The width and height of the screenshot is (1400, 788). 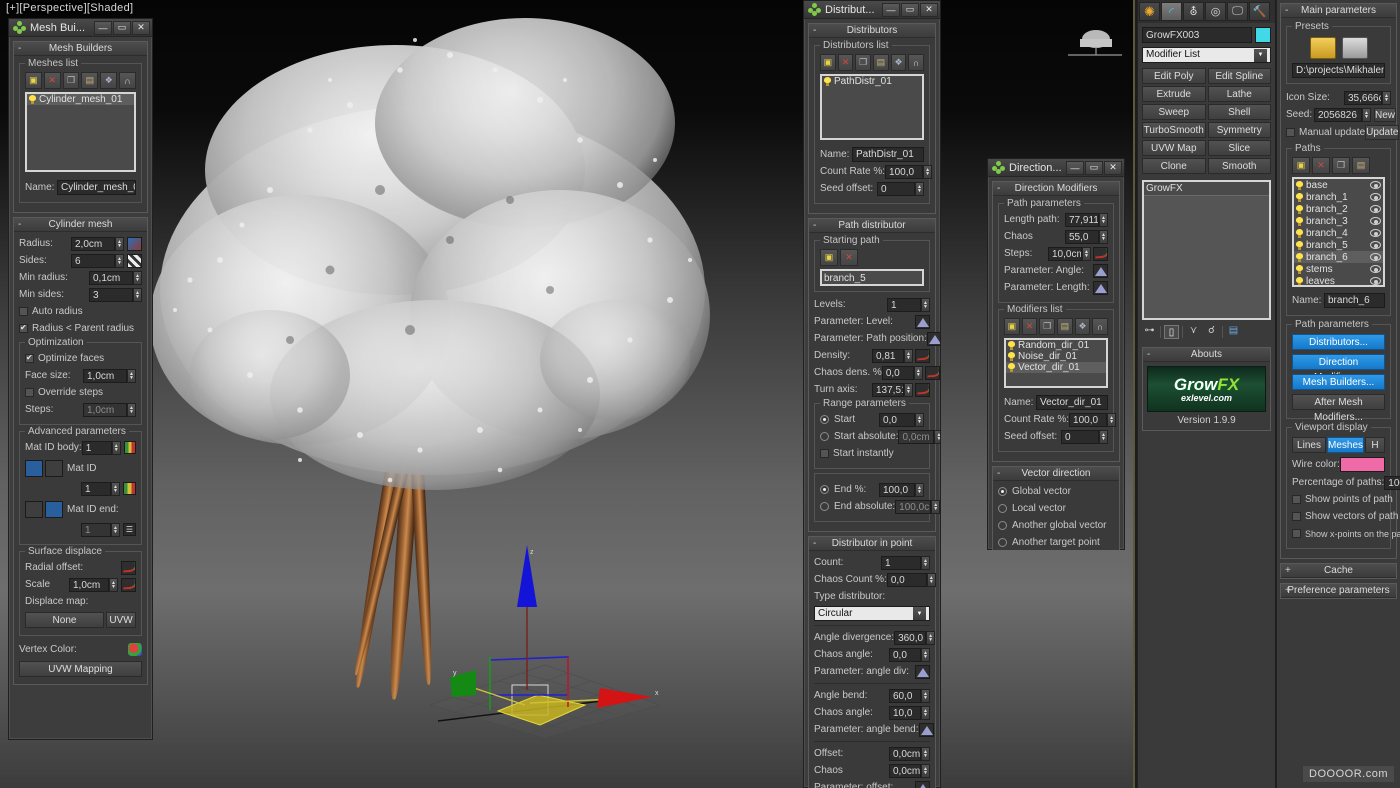 What do you see at coordinates (96, 187) in the screenshot?
I see `mesh-name-field: Cylinder_mesh_01` at bounding box center [96, 187].